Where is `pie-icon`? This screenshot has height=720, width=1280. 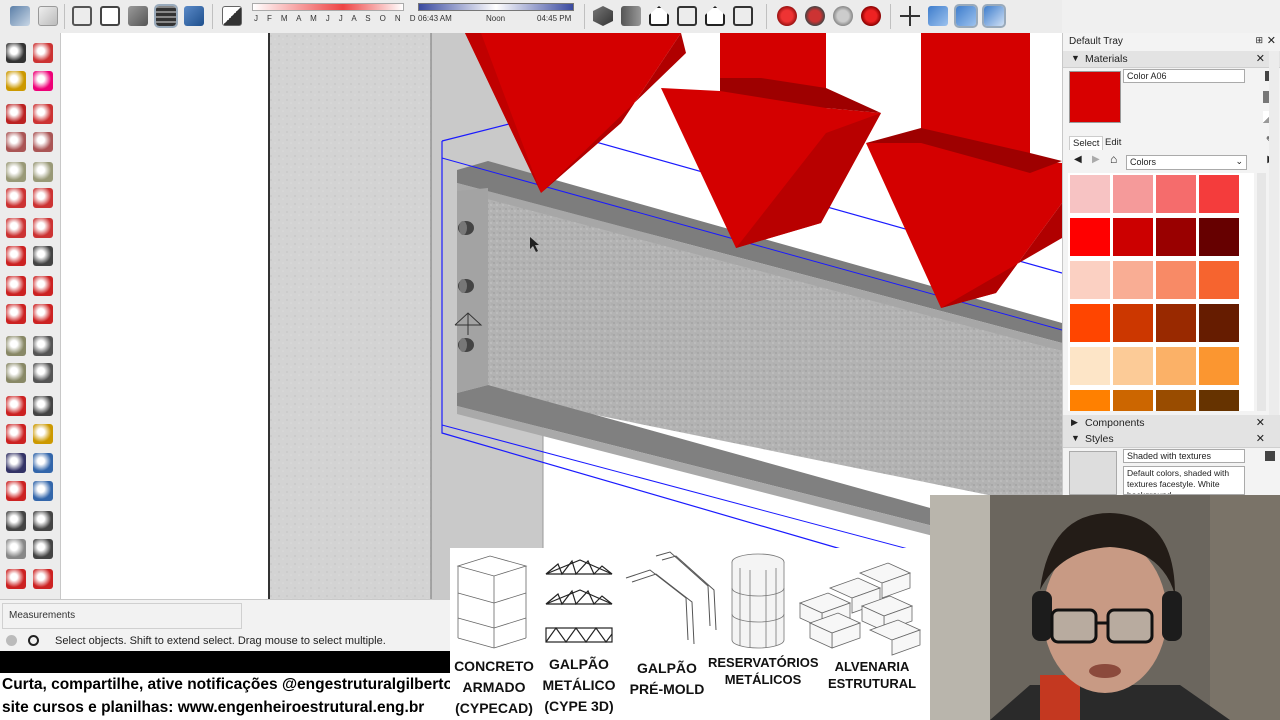 pie-icon is located at coordinates (43, 198).